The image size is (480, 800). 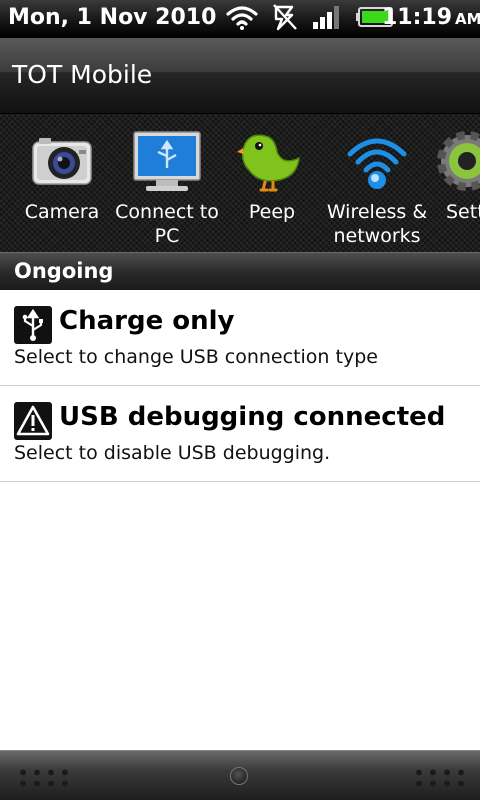 I want to click on status-date: Mon, 1 Nov 2010, so click(x=112, y=17).